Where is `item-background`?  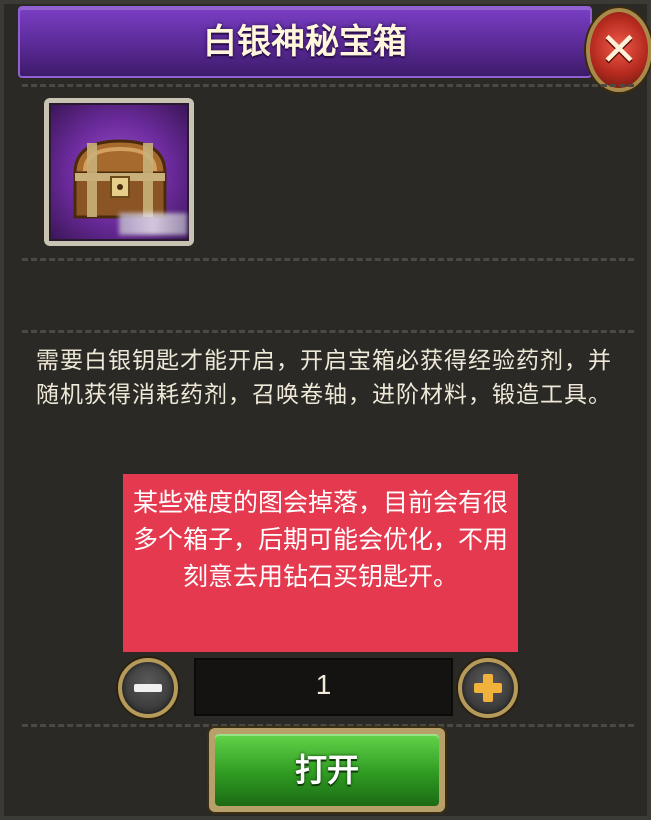
item-background is located at coordinates (119, 172).